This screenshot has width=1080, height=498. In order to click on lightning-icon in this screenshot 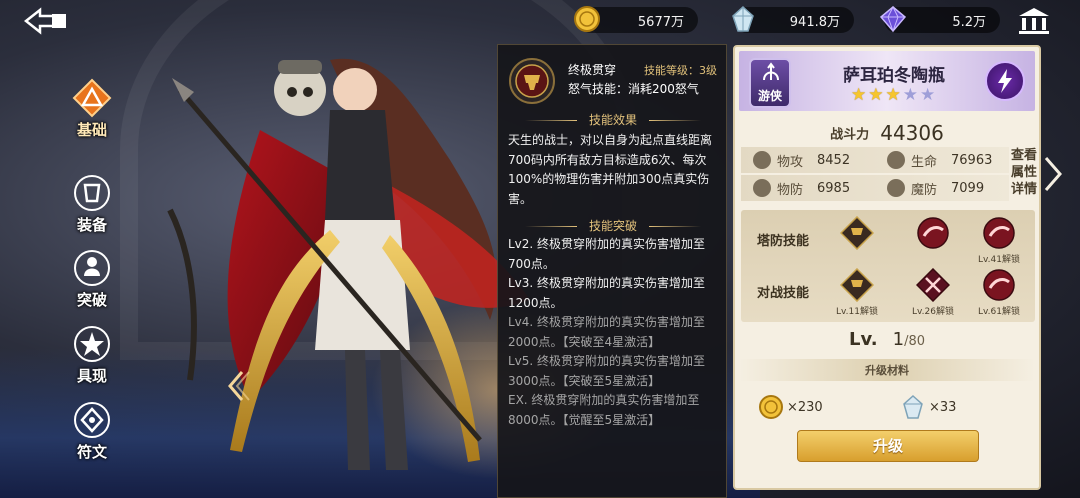, I will do `click(1005, 81)`.